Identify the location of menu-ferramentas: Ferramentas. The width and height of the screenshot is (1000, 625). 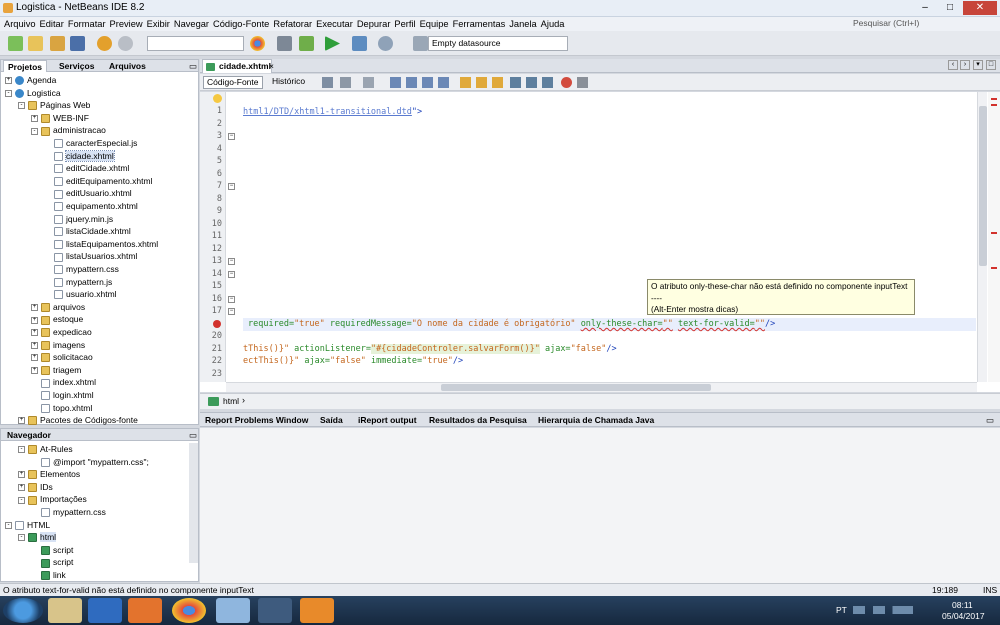
(479, 24).